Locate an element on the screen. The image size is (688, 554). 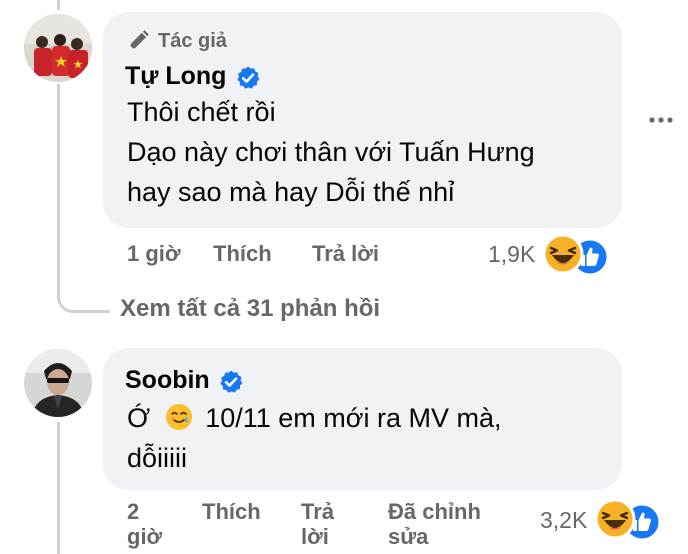
timestamp-line: 2 is located at coordinates (133, 511).